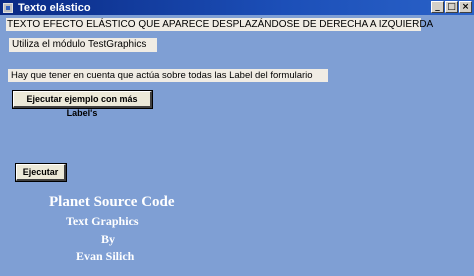  What do you see at coordinates (108, 239) in the screenshot?
I see `credit-by: By` at bounding box center [108, 239].